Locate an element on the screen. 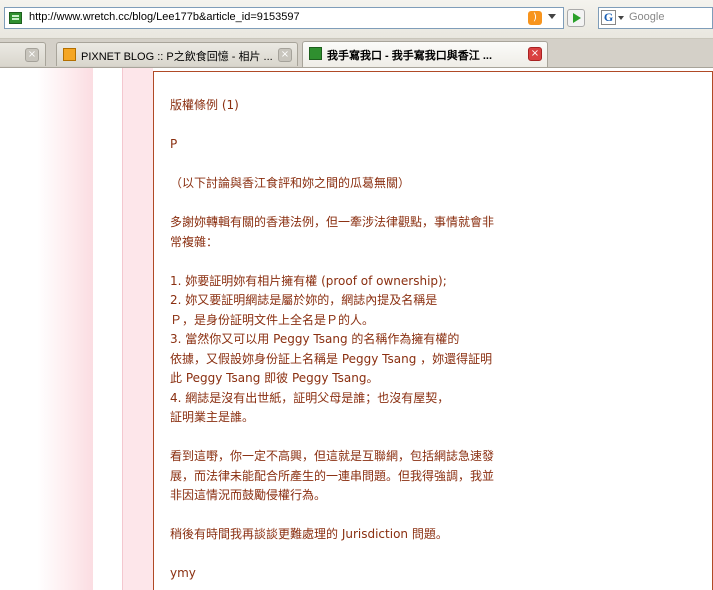 Image resolution: width=713 pixels, height=590 pixels. tab-pixnet-blog: PIXNET BLOG :: P之飲食回憶 - 相片 ... × is located at coordinates (177, 54).